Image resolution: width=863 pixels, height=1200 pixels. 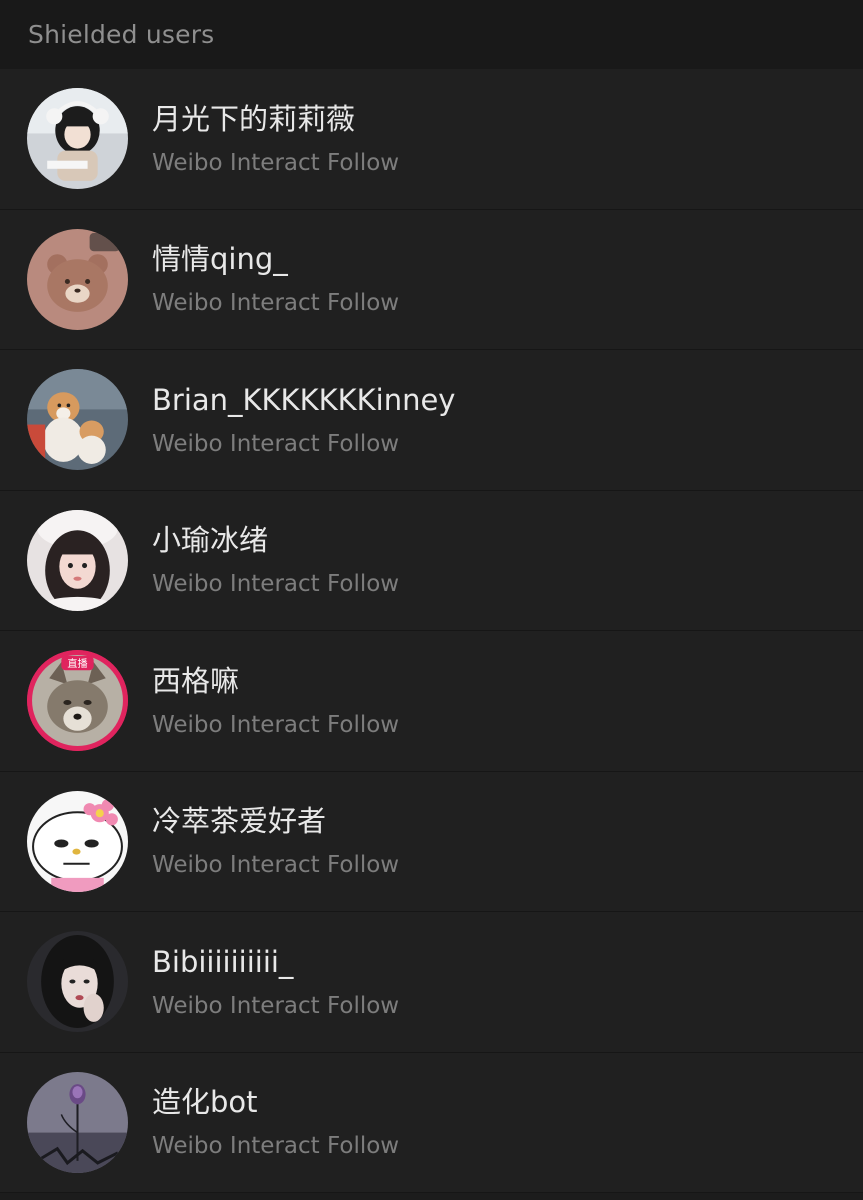 What do you see at coordinates (121, 34) in the screenshot?
I see `page-title: Shielded users` at bounding box center [121, 34].